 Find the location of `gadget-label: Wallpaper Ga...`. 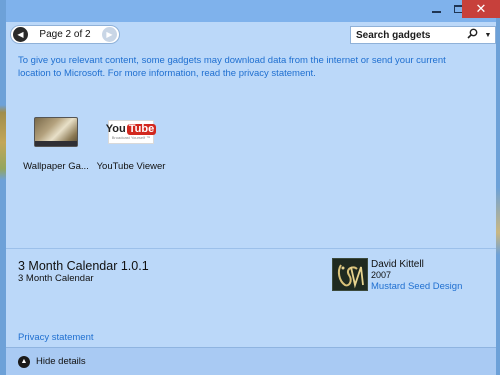

gadget-label: Wallpaper Ga... is located at coordinates (56, 166).